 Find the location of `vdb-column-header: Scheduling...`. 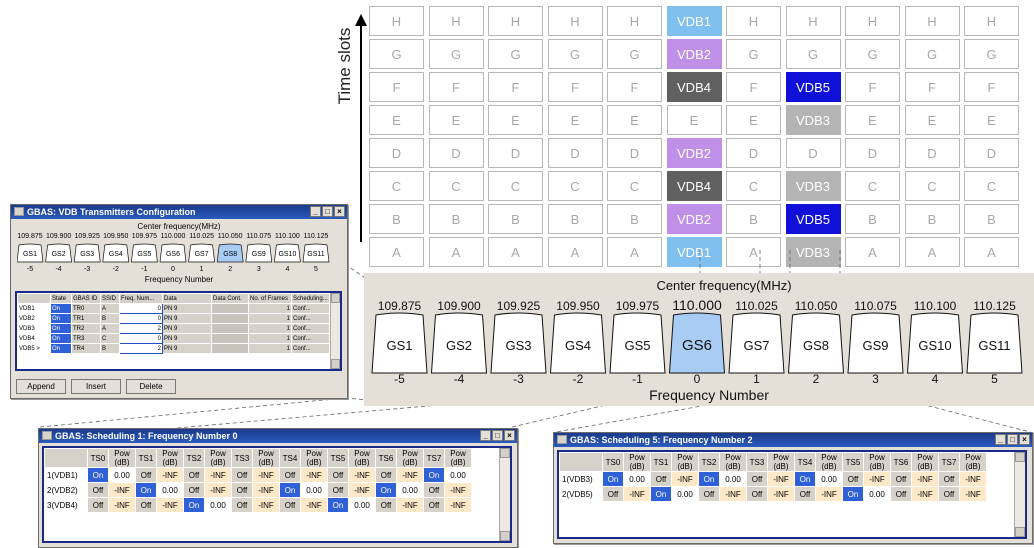

vdb-column-header: Scheduling... is located at coordinates (310, 298).